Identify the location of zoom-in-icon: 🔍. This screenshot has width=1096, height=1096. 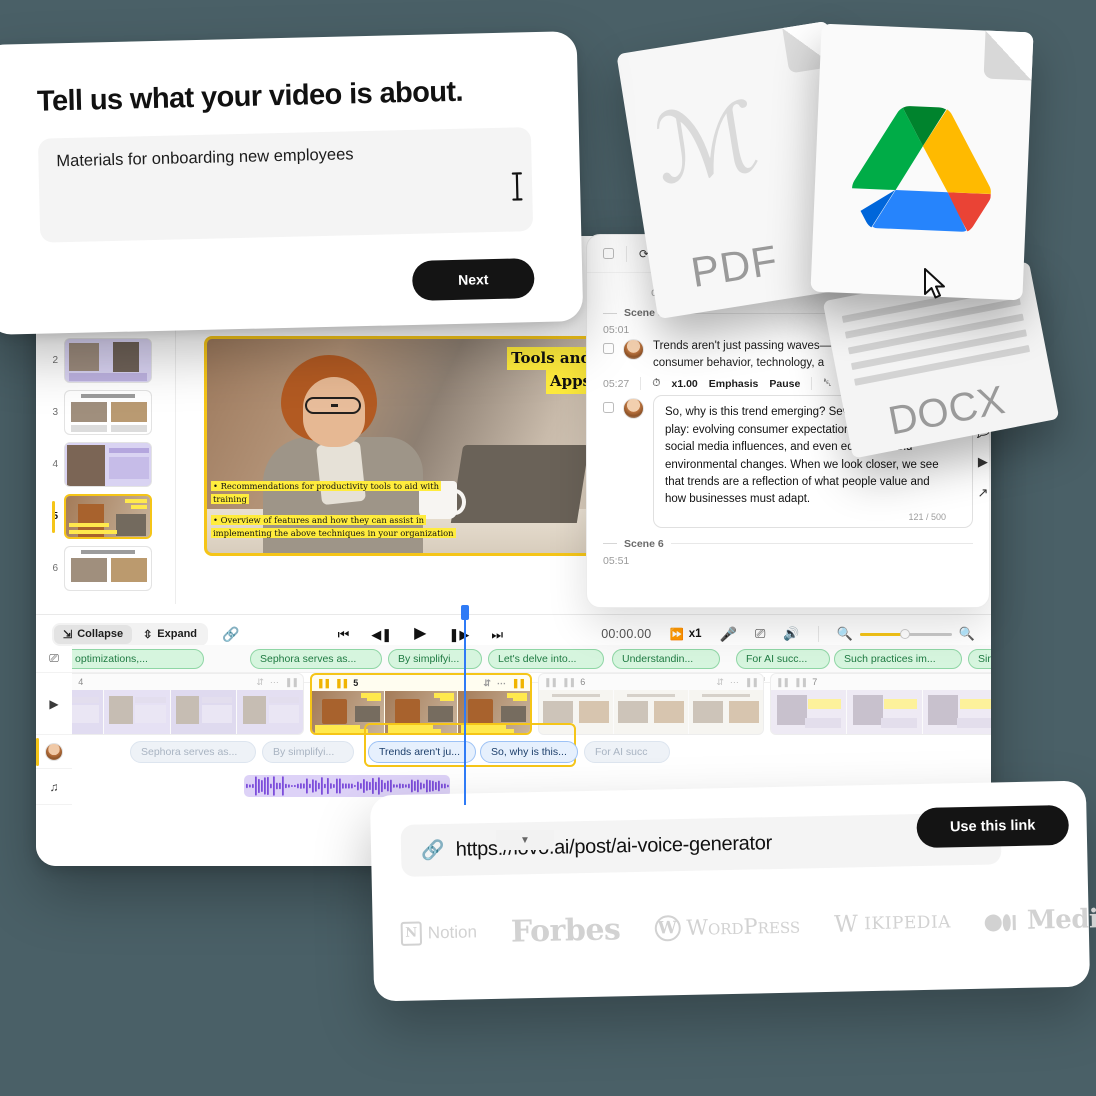
(967, 634).